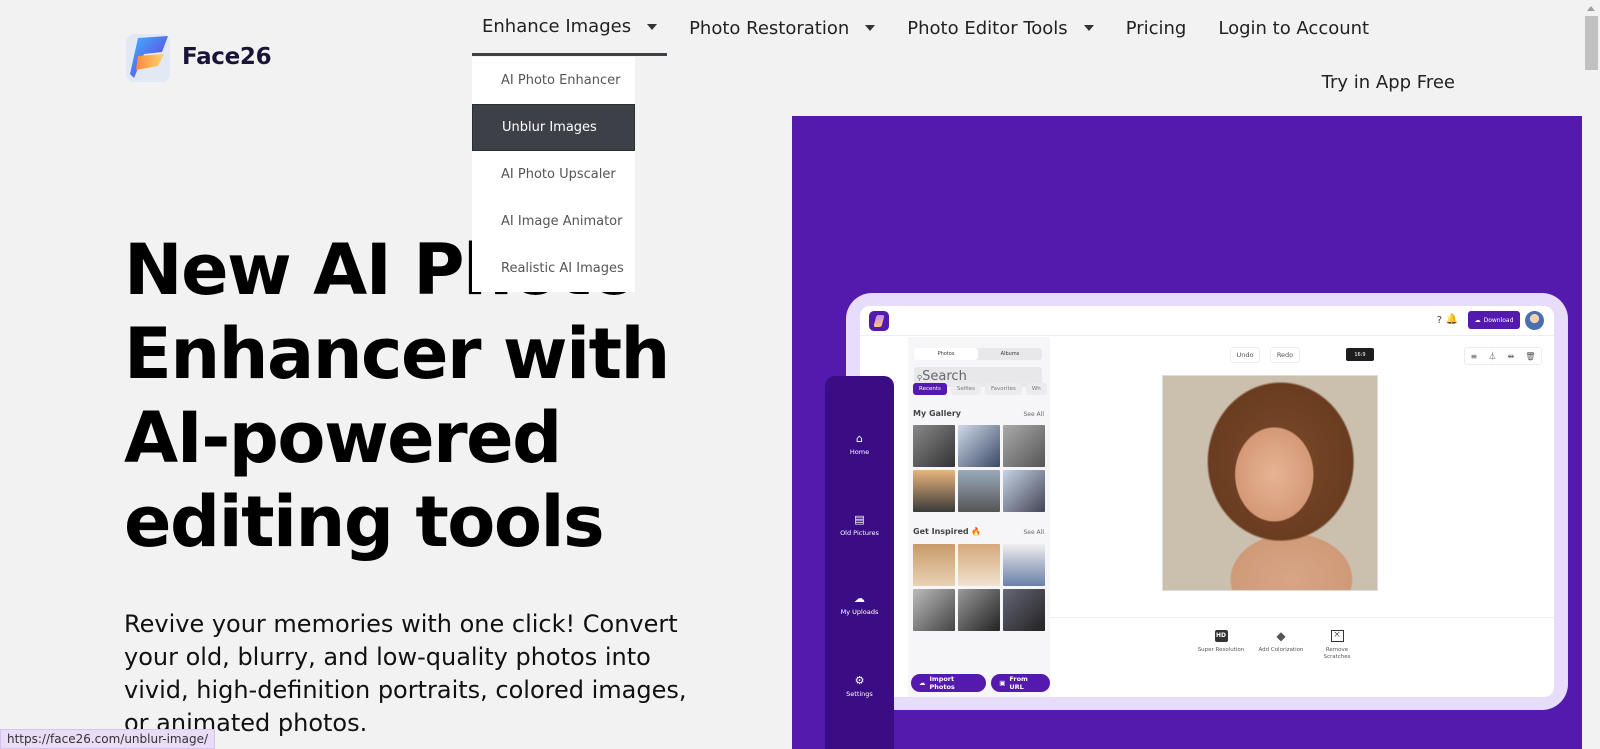 This screenshot has height=749, width=1600. I want to click on photos-albums-toggle: Photos Albums, so click(978, 354).